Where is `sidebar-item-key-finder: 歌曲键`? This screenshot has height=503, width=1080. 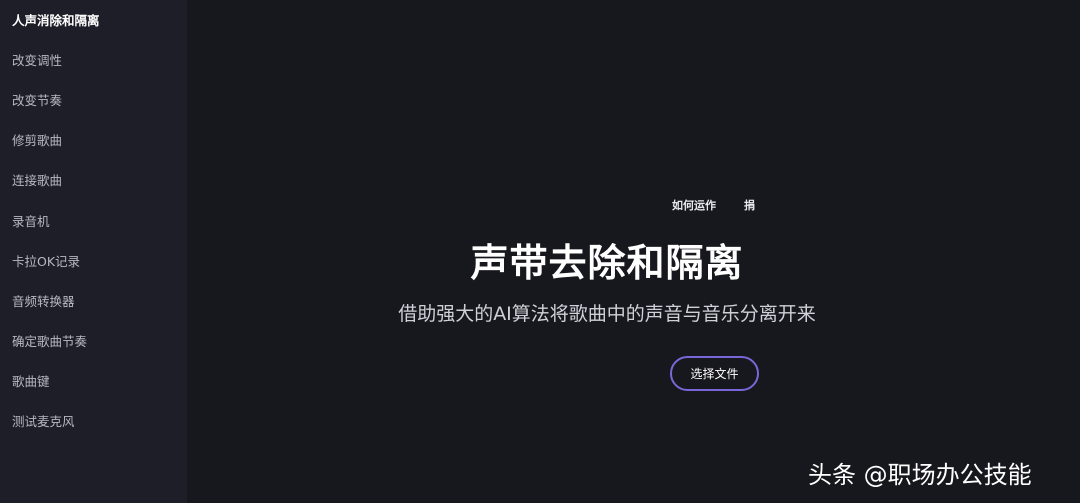
sidebar-item-key-finder: 歌曲键 is located at coordinates (31, 380).